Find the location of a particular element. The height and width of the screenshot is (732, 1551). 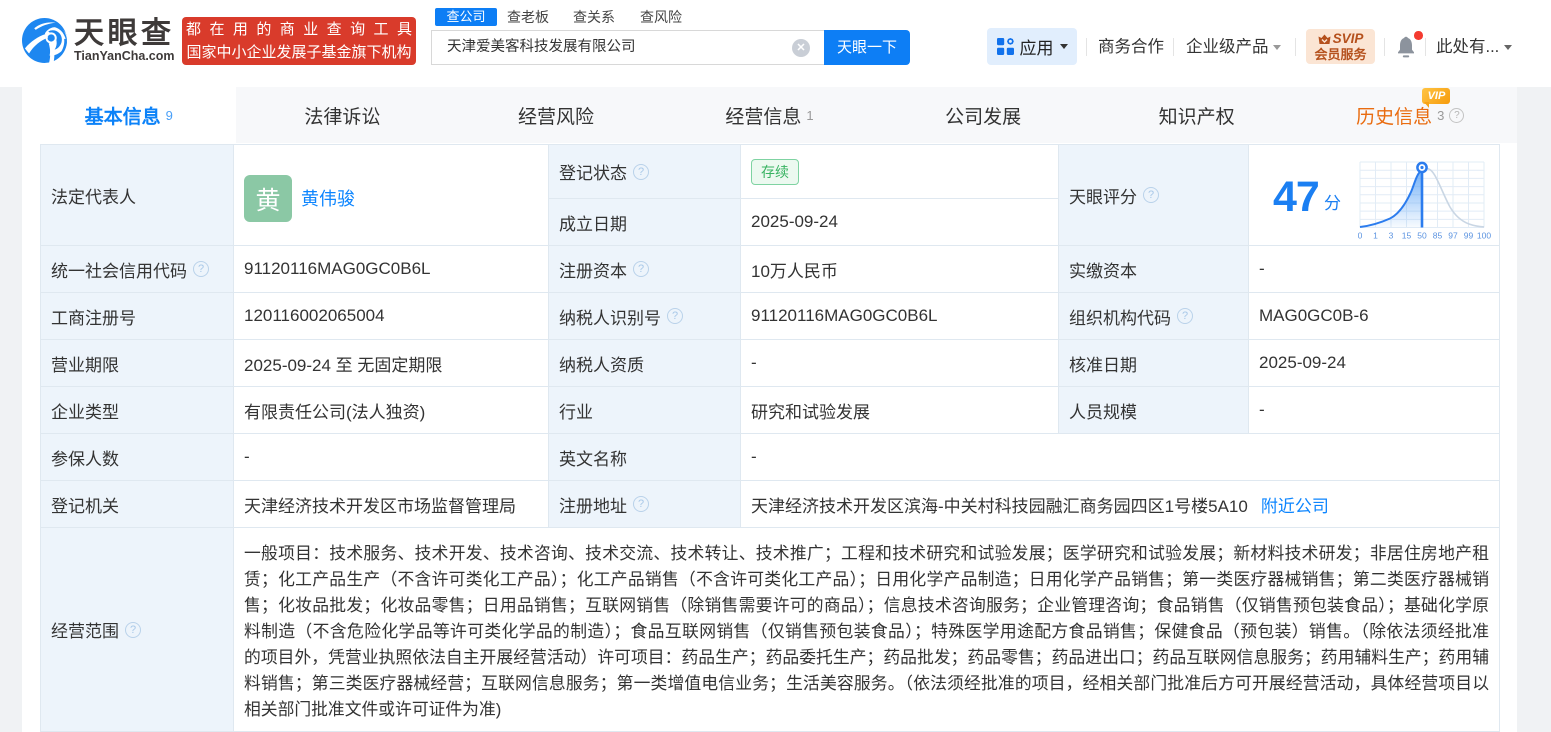

tax-quality-label-text: 纳税人资质 is located at coordinates (601, 365).